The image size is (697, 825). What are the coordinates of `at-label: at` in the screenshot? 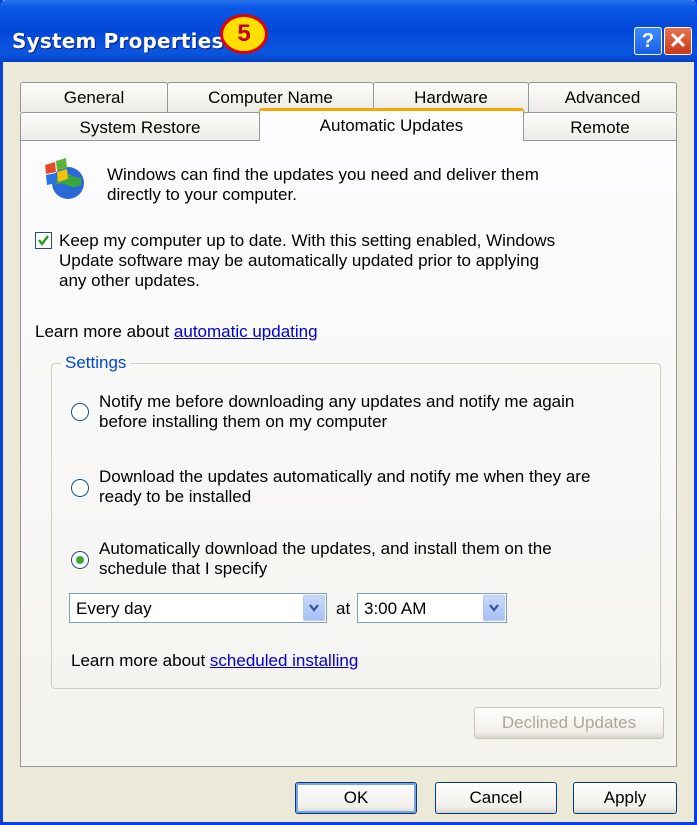 It's located at (343, 608).